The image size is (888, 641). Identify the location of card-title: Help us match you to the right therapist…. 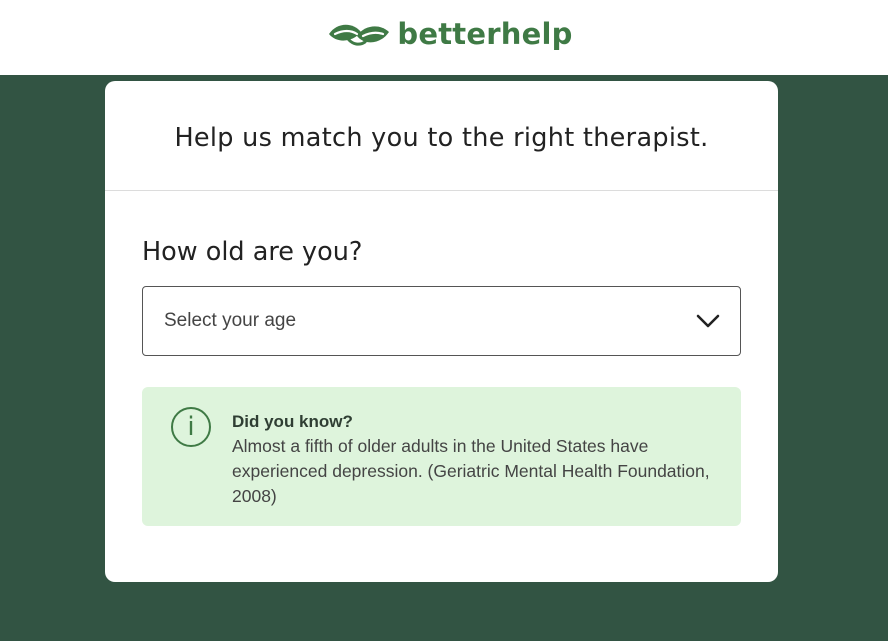
(441, 137).